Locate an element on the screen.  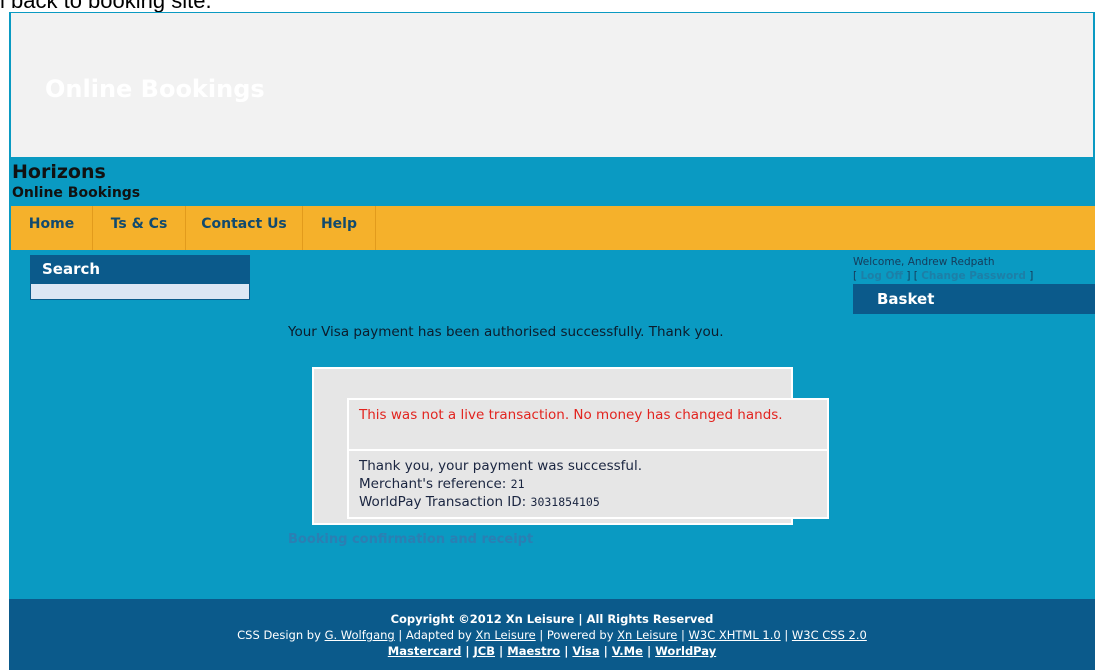
basket-heading: Basket is located at coordinates (974, 299).